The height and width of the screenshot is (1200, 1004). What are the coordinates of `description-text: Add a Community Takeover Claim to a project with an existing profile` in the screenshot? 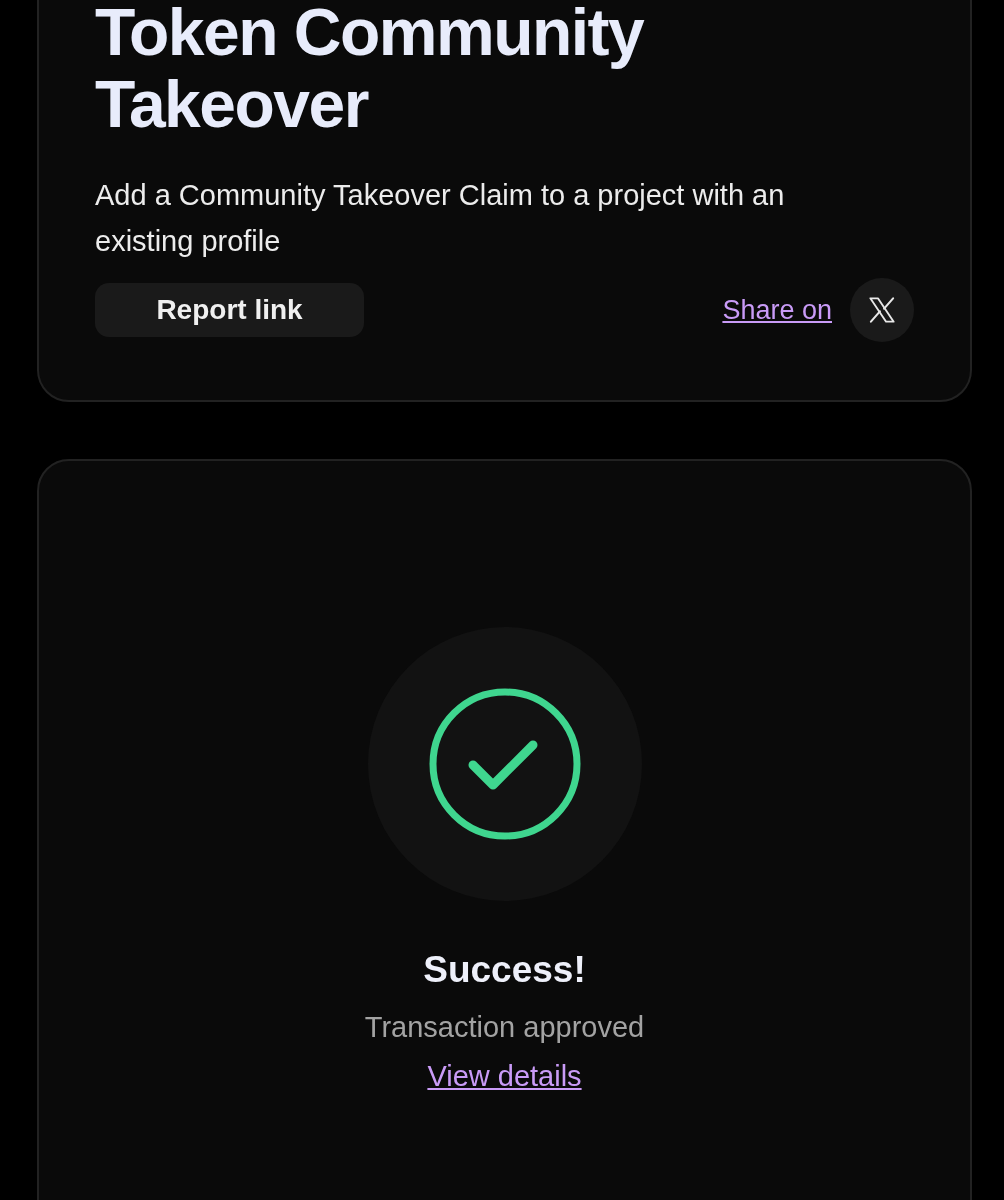 It's located at (440, 218).